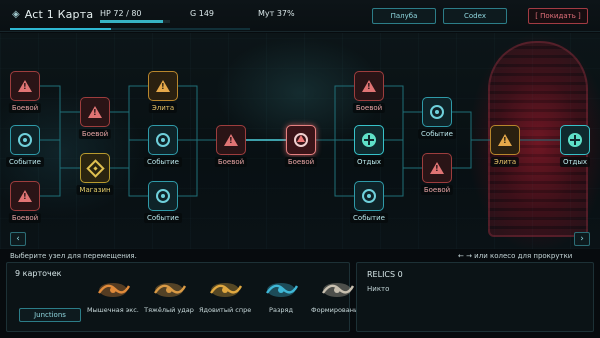 This screenshot has width=600, height=338. What do you see at coordinates (59, 14) in the screenshot?
I see `page-title: Act 1 Карта` at bounding box center [59, 14].